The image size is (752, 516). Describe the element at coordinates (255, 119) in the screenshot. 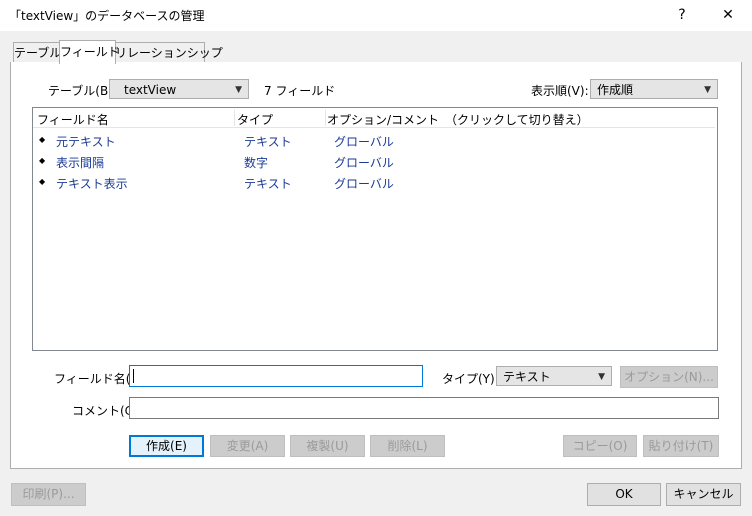

I see `column-header-type: タイプ` at that location.